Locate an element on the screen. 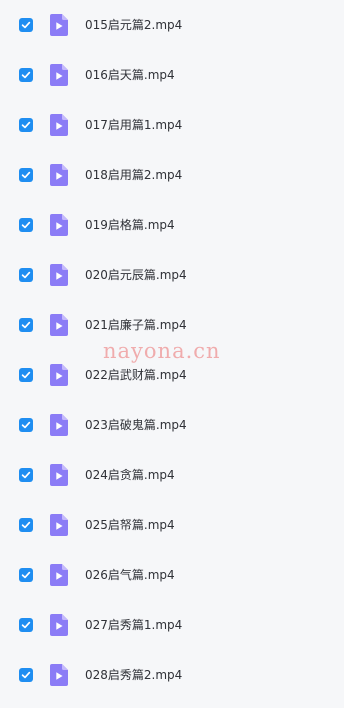  file-row: 020启元辰篇.mp4 is located at coordinates (172, 275).